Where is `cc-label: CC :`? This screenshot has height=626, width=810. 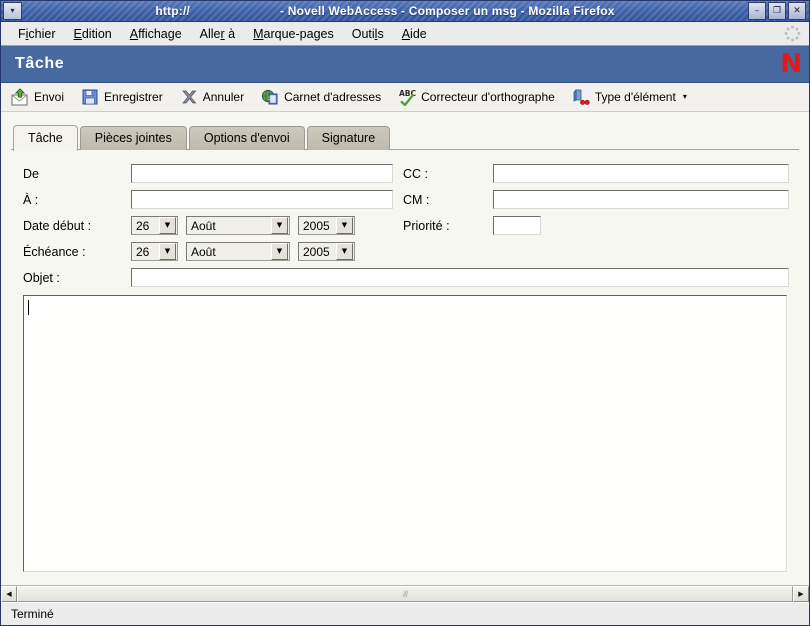
cc-label: CC : is located at coordinates (415, 173).